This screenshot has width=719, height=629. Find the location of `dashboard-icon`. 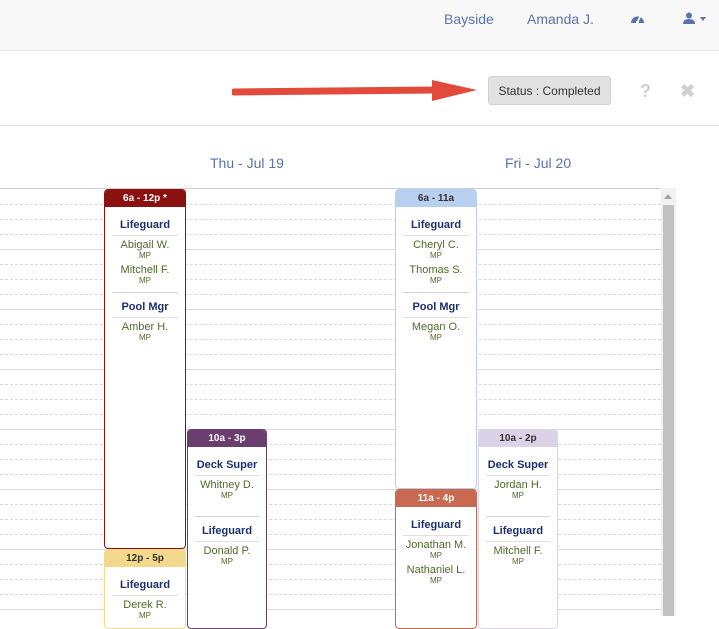

dashboard-icon is located at coordinates (637, 21).